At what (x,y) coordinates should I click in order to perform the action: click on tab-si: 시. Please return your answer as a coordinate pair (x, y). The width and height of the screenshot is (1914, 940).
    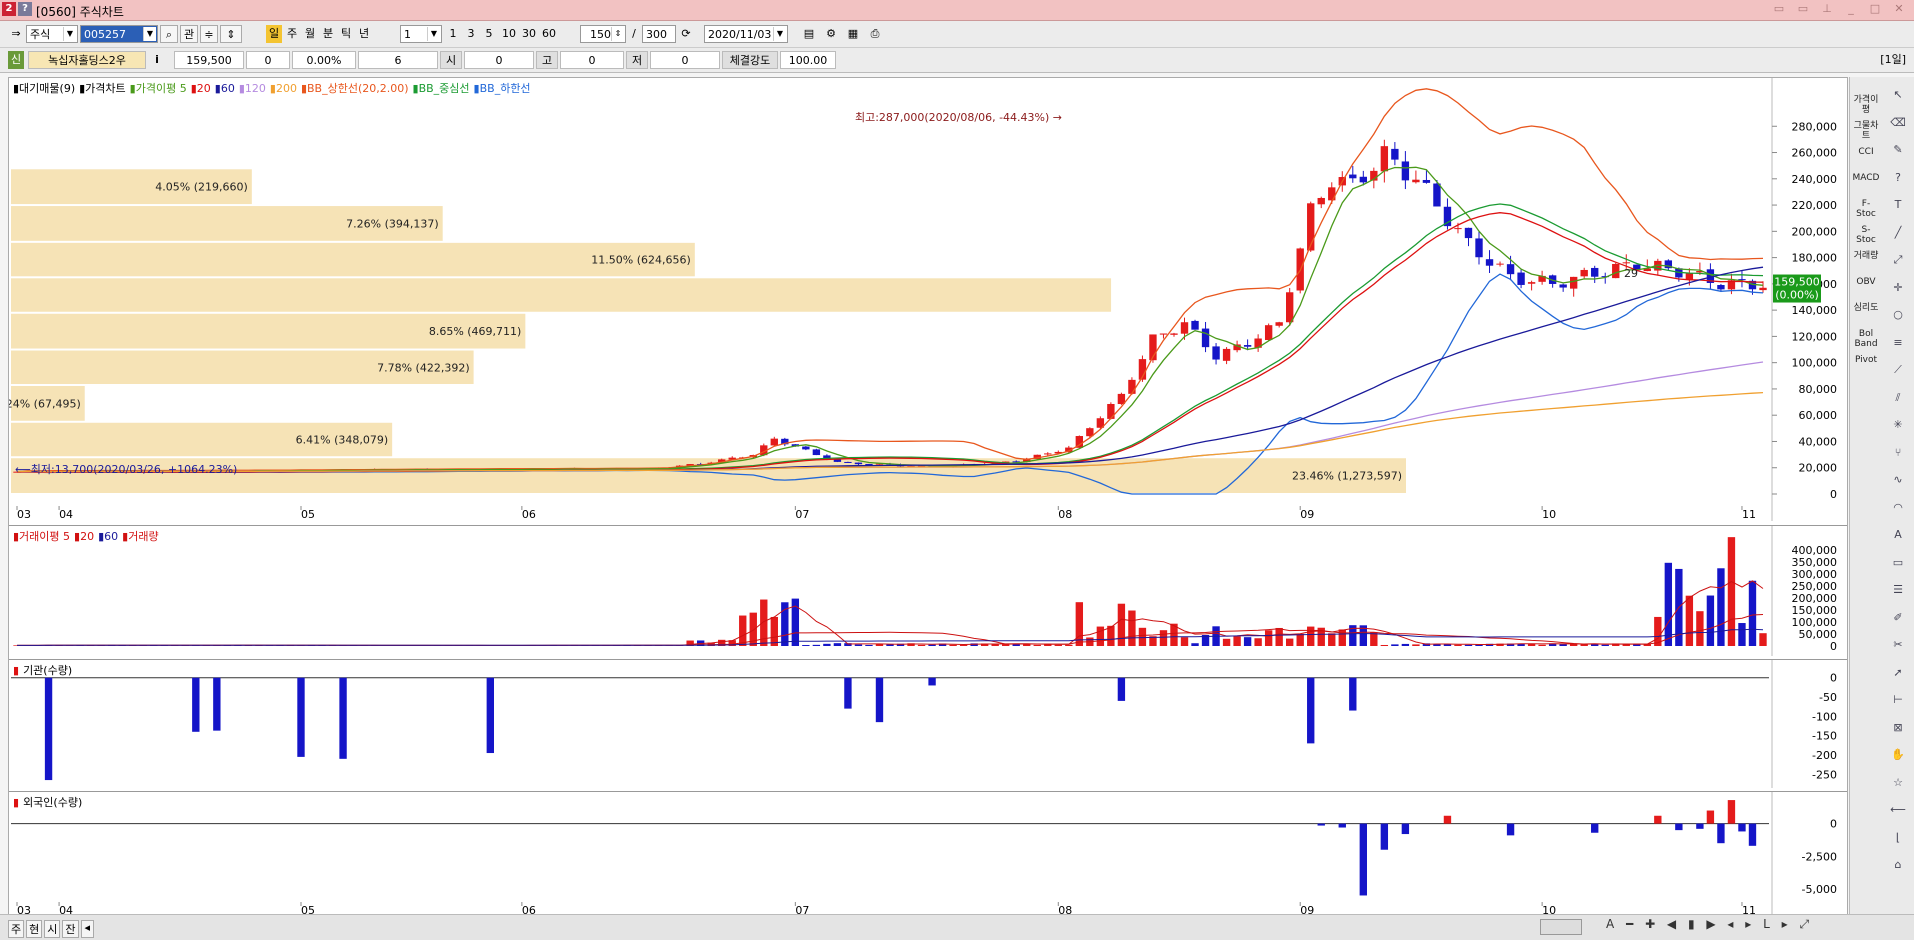
    Looking at the image, I should click on (52, 929).